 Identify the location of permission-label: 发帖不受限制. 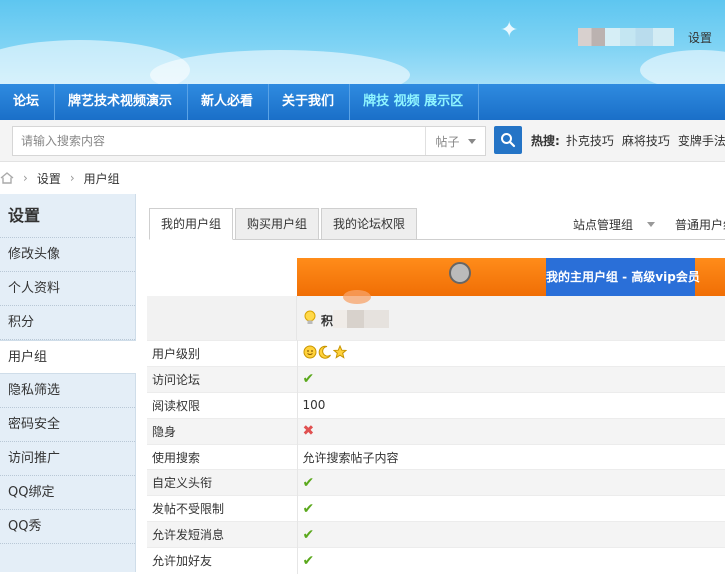
(222, 508).